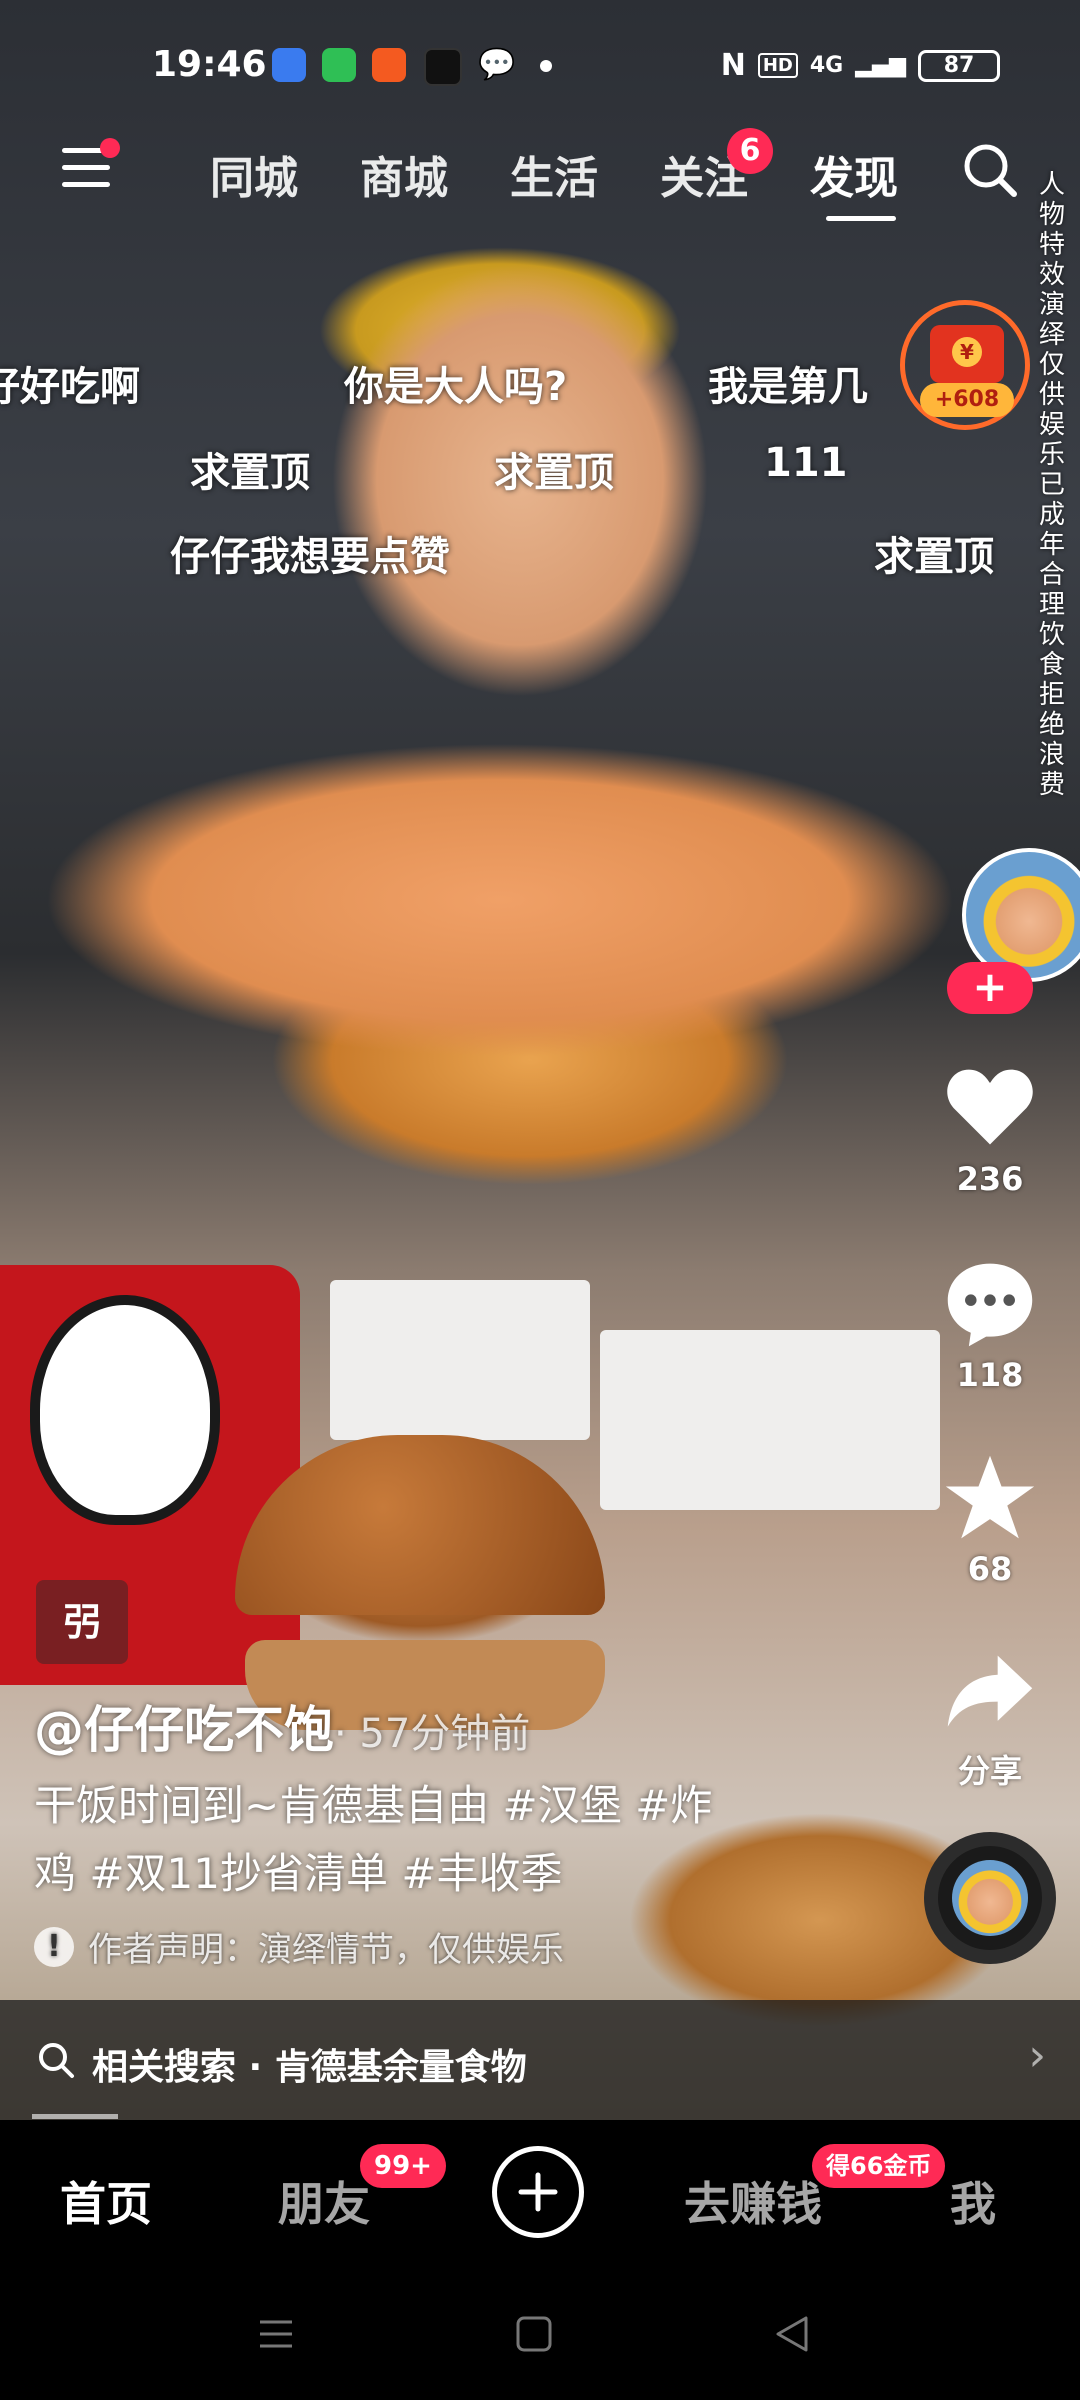 This screenshot has height=2400, width=1080. What do you see at coordinates (276, 2334) in the screenshot?
I see `menu-icon` at bounding box center [276, 2334].